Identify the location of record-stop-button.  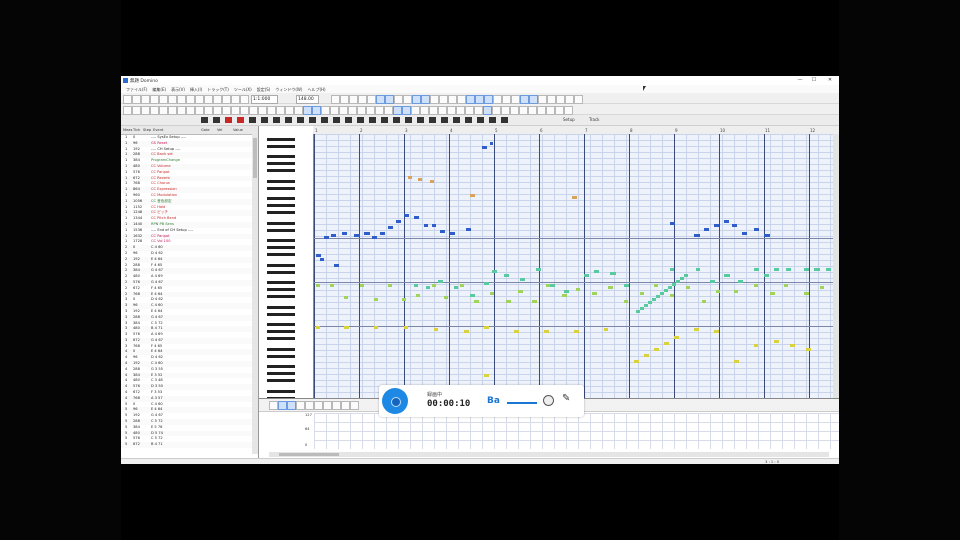
(395, 401).